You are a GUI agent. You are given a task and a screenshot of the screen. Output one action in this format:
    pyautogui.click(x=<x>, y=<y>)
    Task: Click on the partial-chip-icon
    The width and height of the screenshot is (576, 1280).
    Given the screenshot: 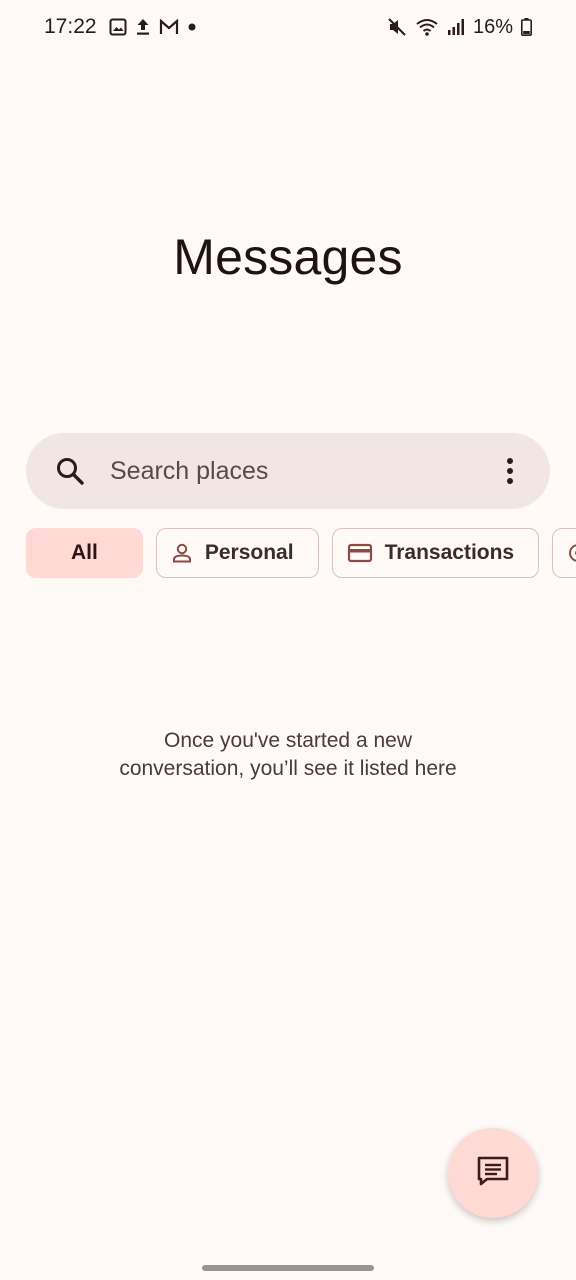 What is the action you would take?
    pyautogui.click(x=571, y=553)
    